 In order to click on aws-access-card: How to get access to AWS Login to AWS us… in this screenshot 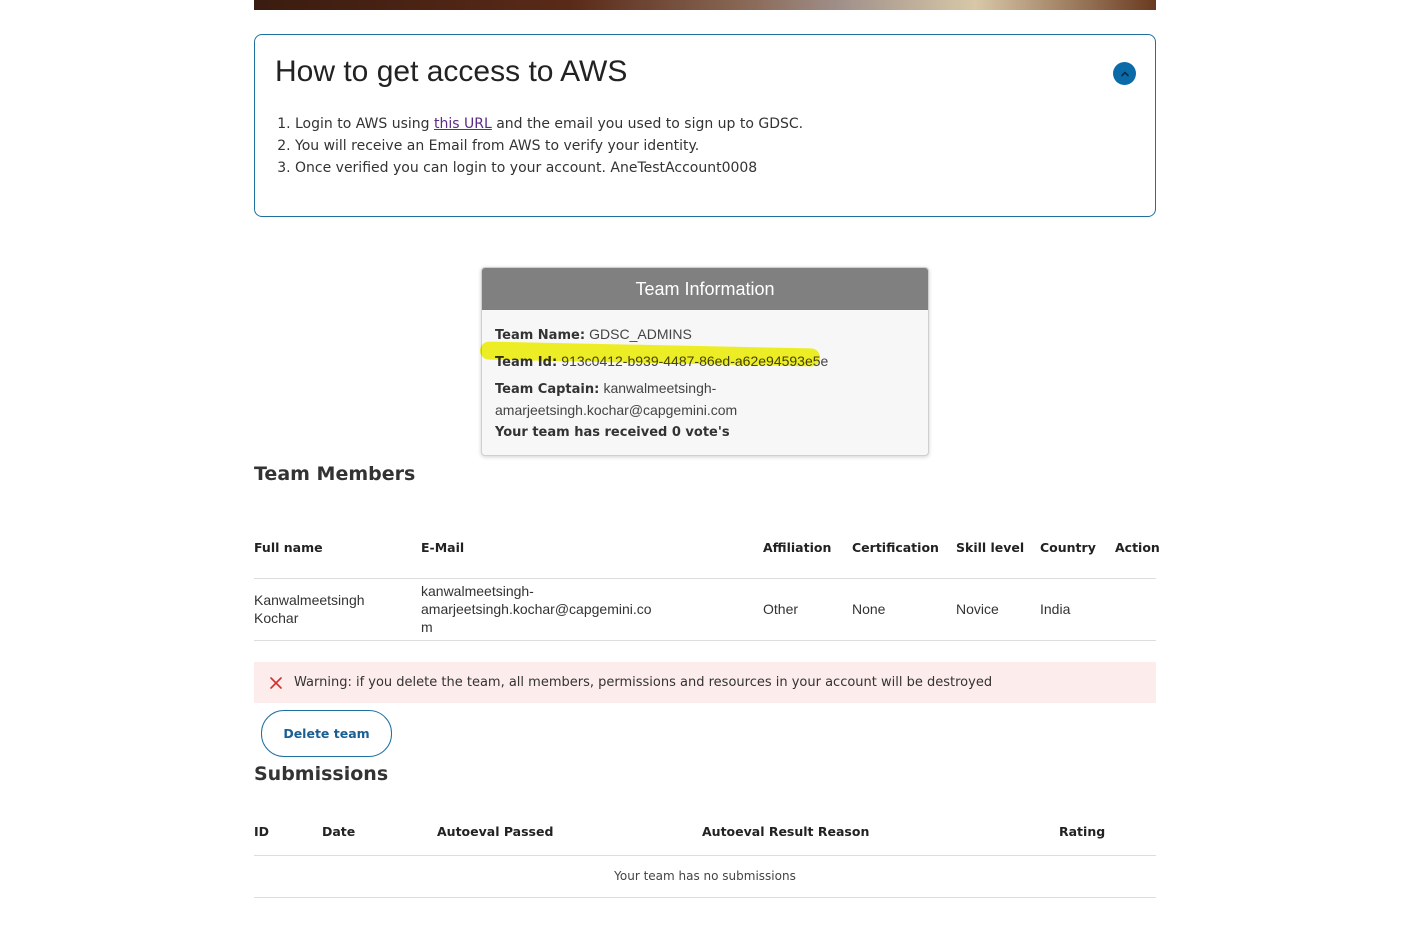, I will do `click(705, 125)`.